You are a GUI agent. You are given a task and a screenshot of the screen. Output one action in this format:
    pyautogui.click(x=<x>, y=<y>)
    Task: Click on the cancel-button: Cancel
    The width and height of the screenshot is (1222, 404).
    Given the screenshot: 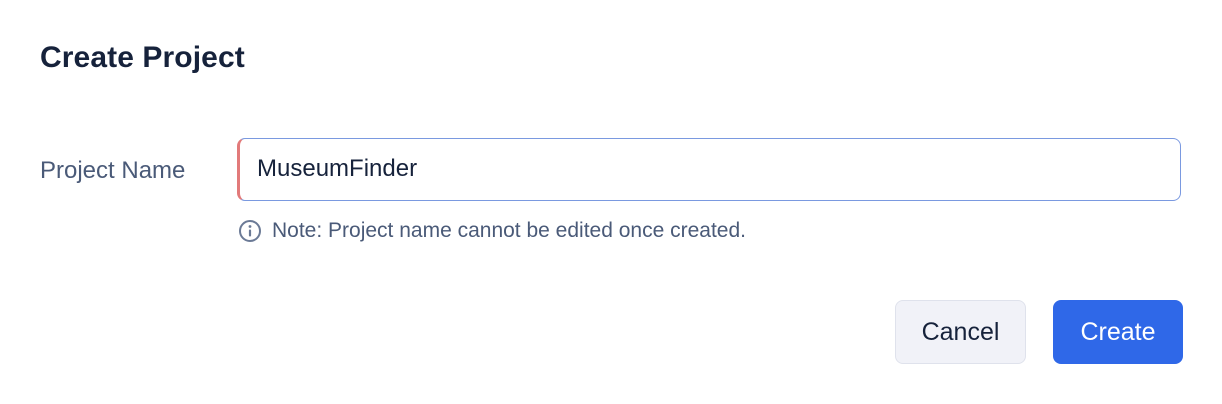 What is the action you would take?
    pyautogui.click(x=960, y=332)
    